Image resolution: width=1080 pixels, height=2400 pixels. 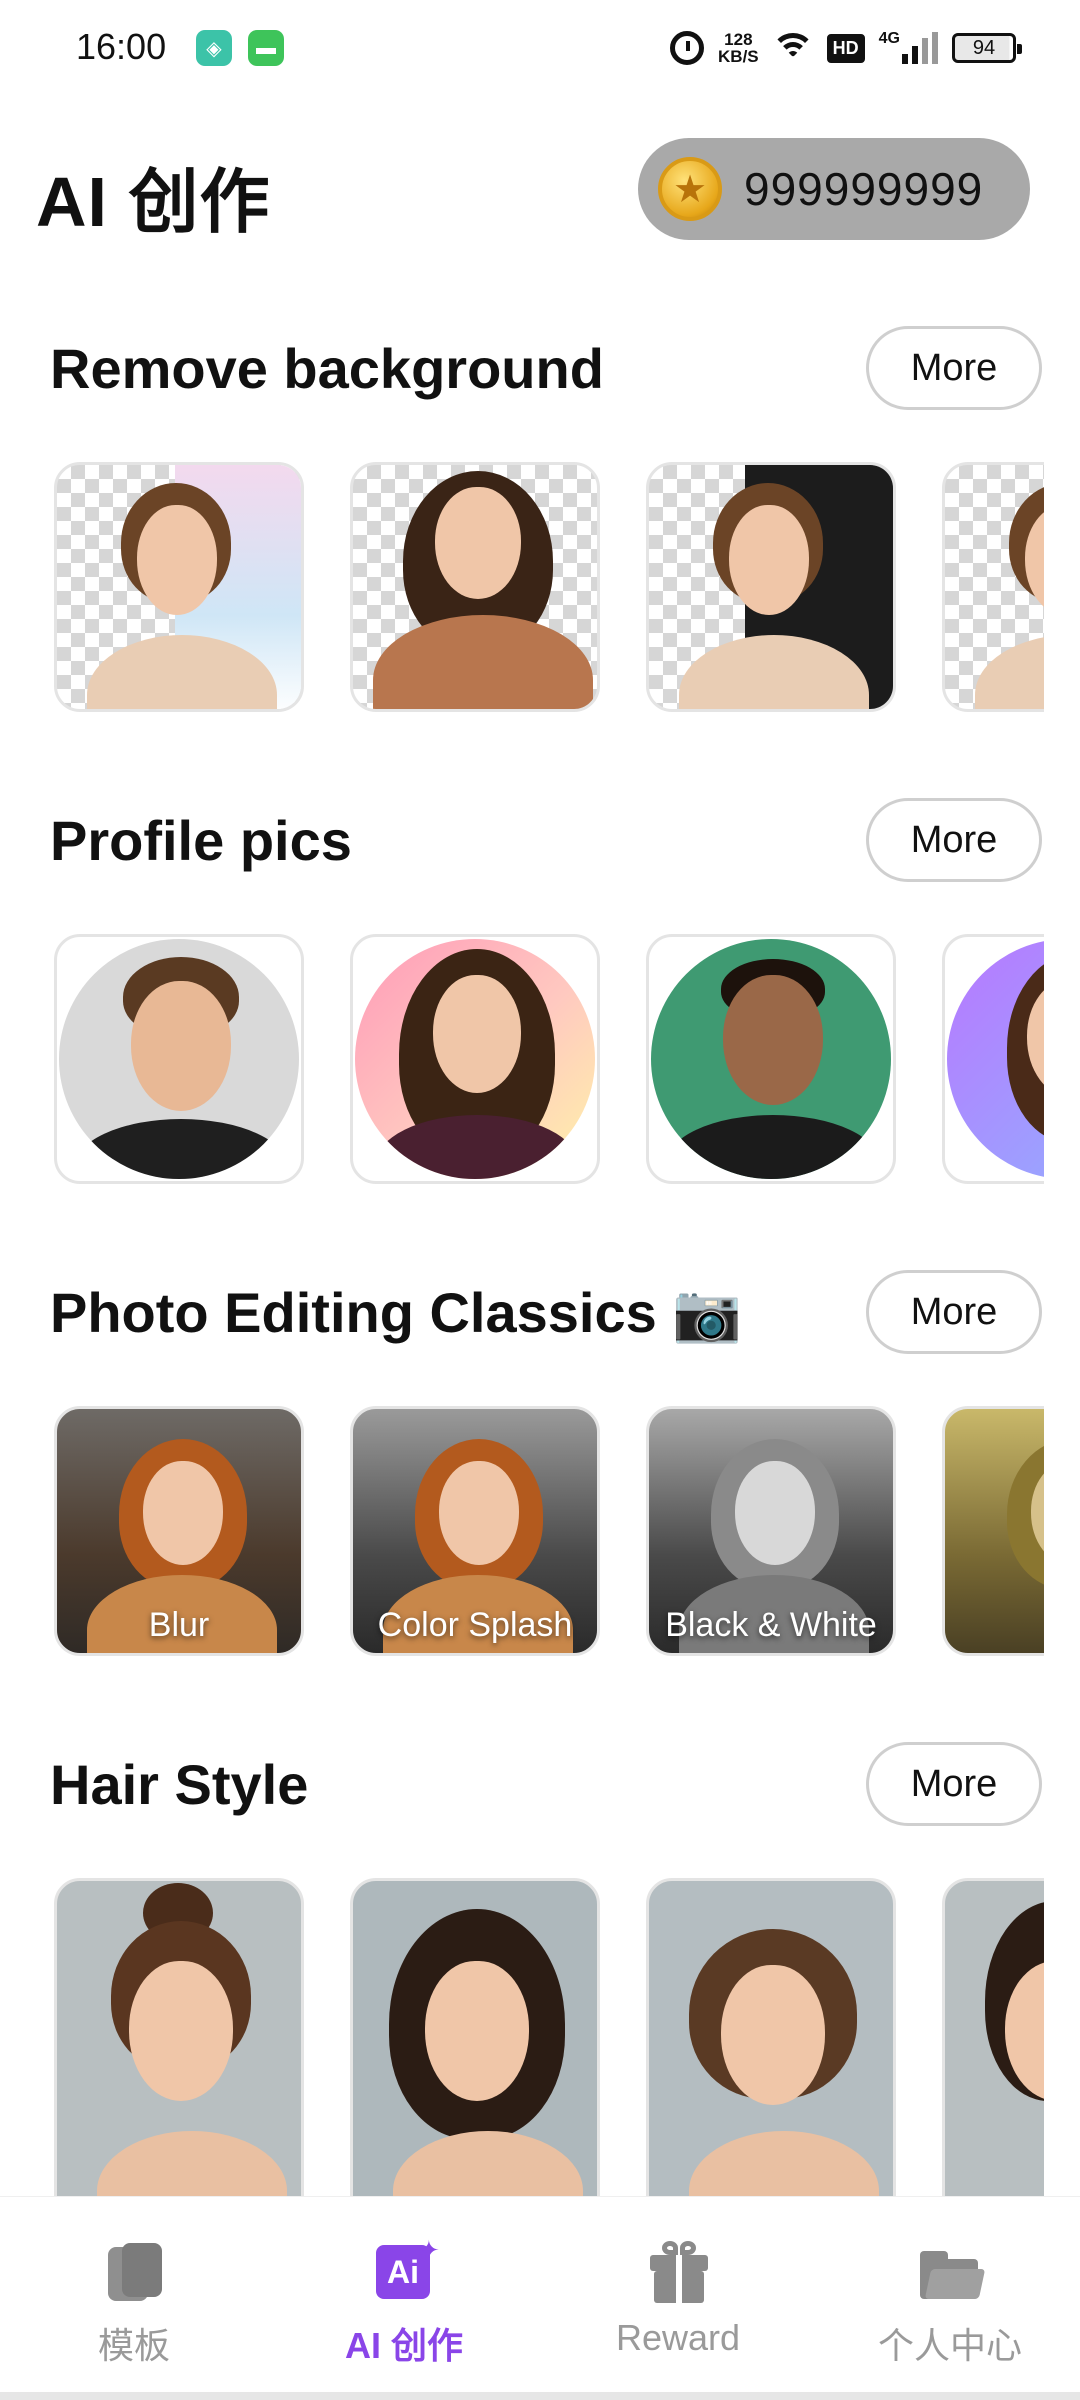 I want to click on cellular-signal: 4G, so click(x=908, y=47).